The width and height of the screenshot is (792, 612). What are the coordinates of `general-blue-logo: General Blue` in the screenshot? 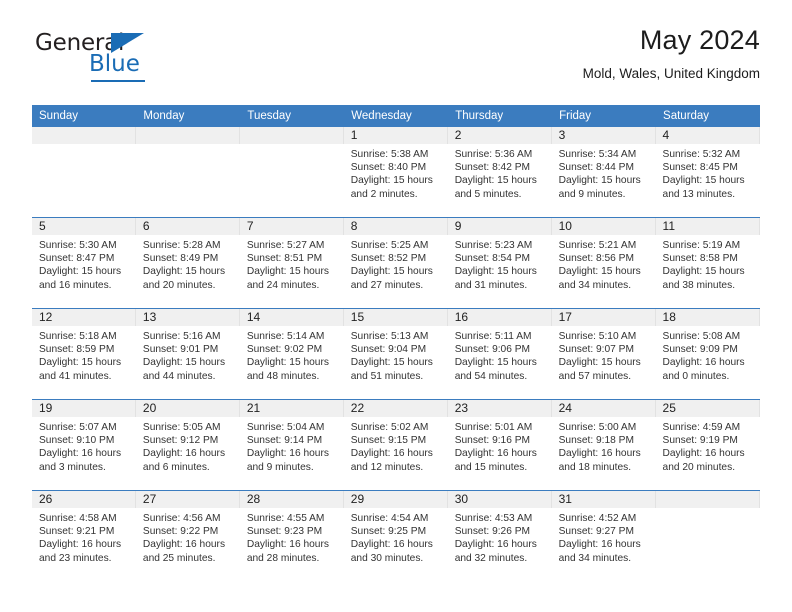 It's located at (122, 62).